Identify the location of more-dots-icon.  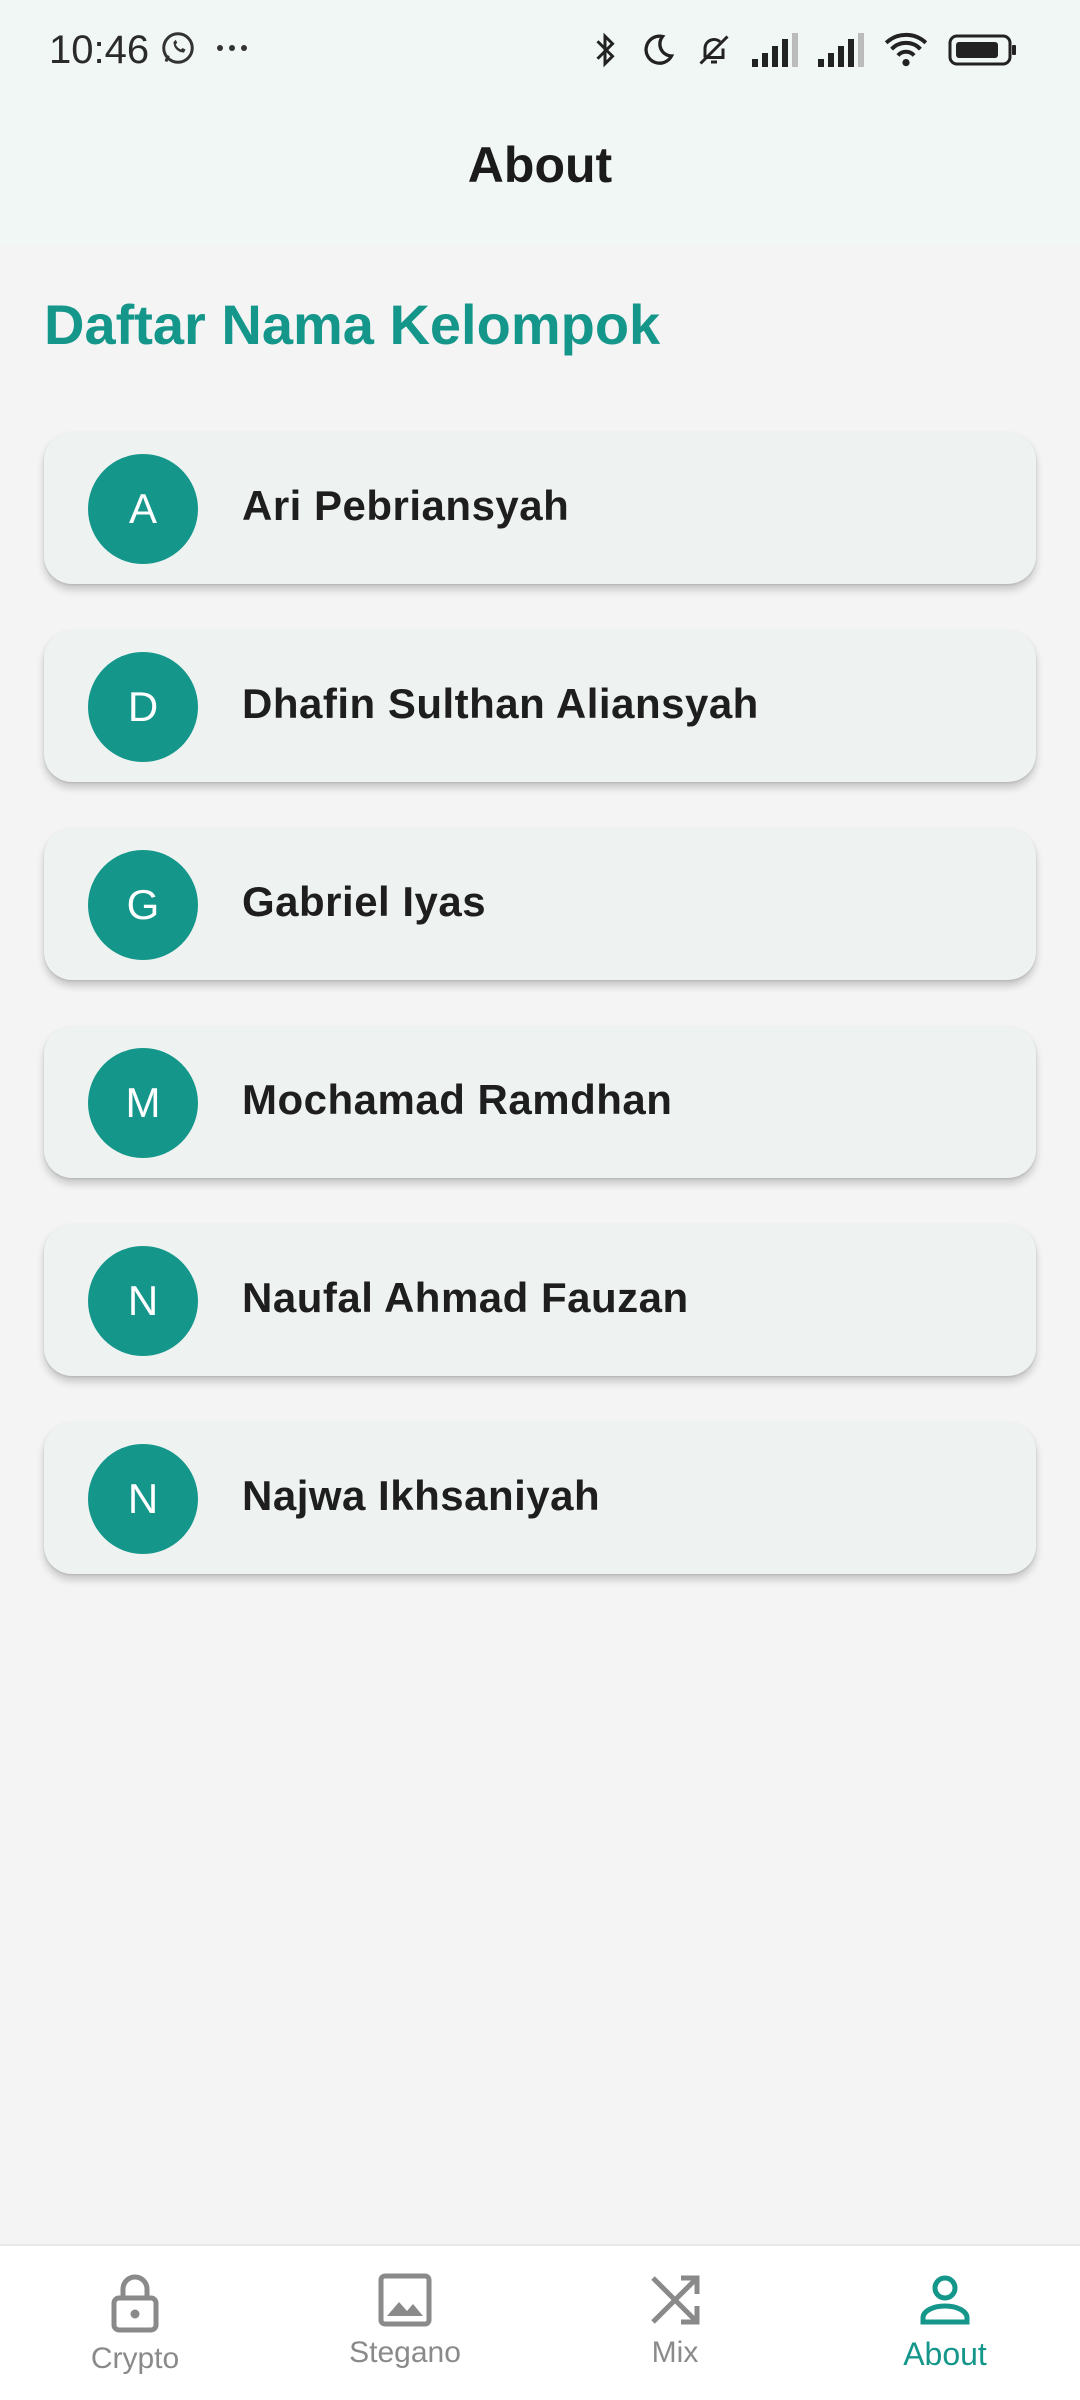
(232, 48).